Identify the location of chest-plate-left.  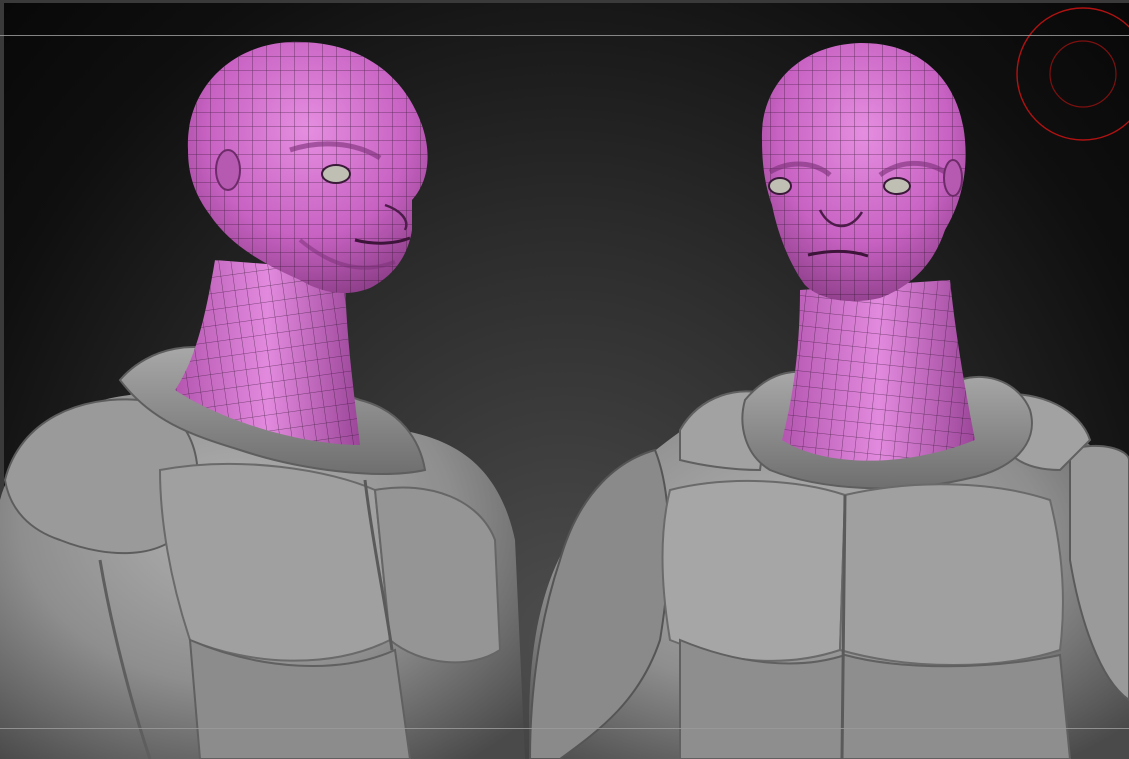
(275, 562).